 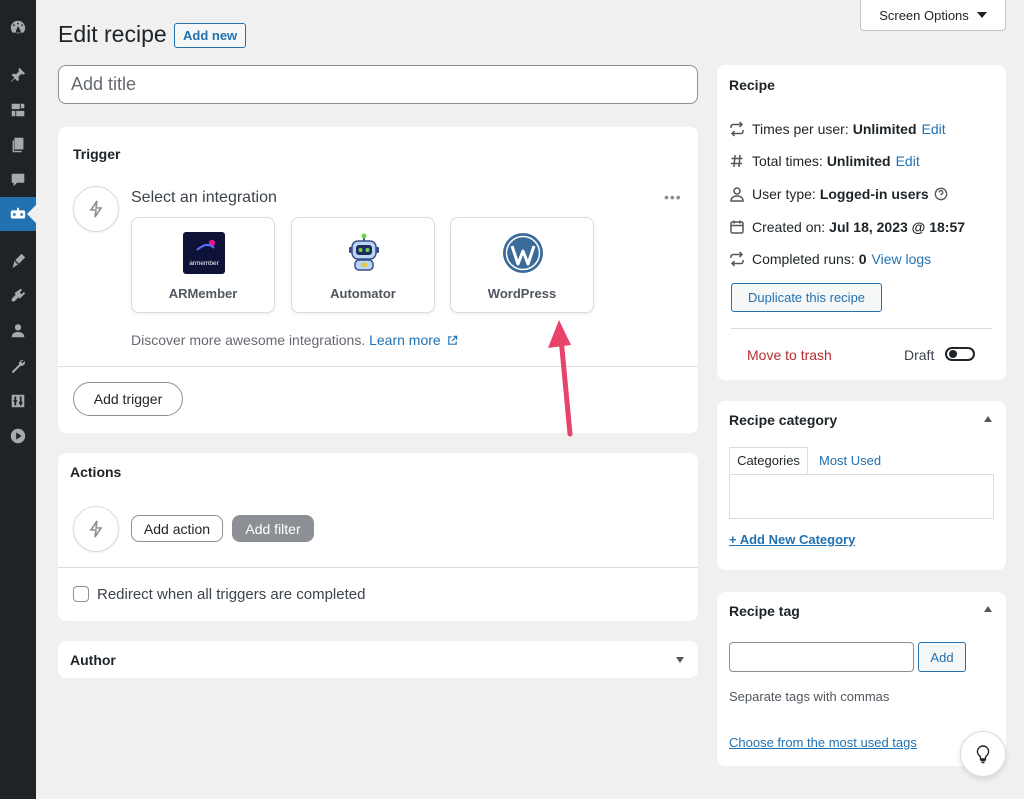 I want to click on help-lightbulb-button, so click(x=983, y=754).